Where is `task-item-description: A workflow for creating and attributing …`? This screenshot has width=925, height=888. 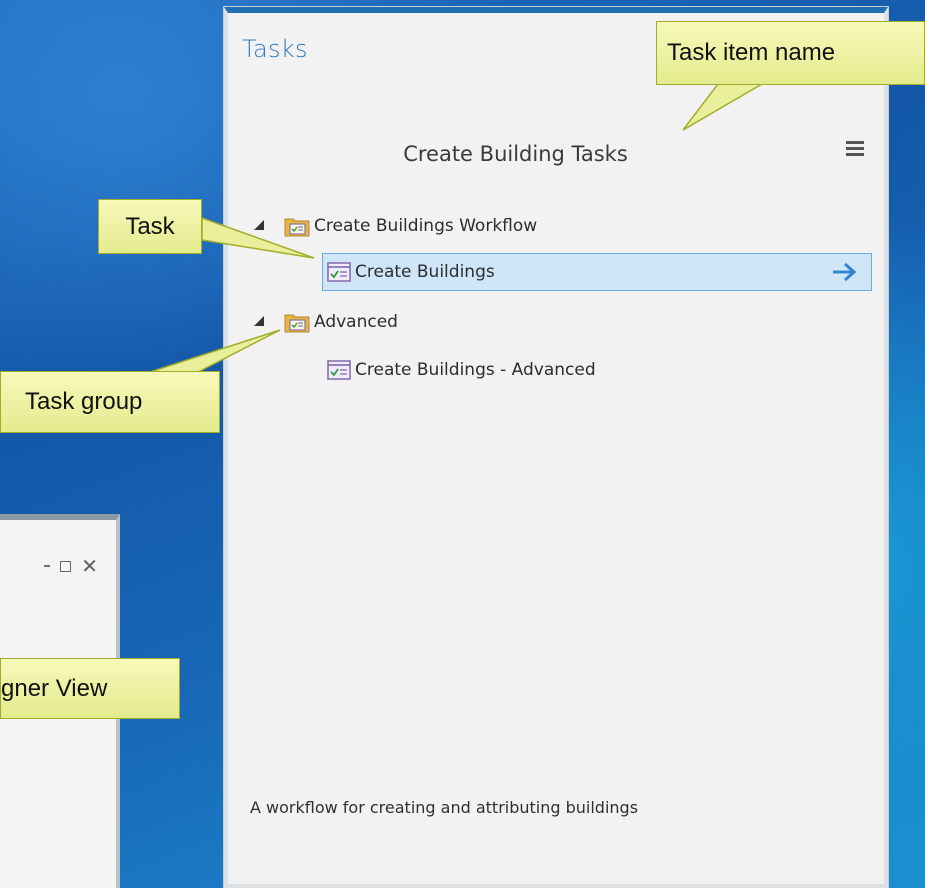 task-item-description: A workflow for creating and attributing … is located at coordinates (444, 807).